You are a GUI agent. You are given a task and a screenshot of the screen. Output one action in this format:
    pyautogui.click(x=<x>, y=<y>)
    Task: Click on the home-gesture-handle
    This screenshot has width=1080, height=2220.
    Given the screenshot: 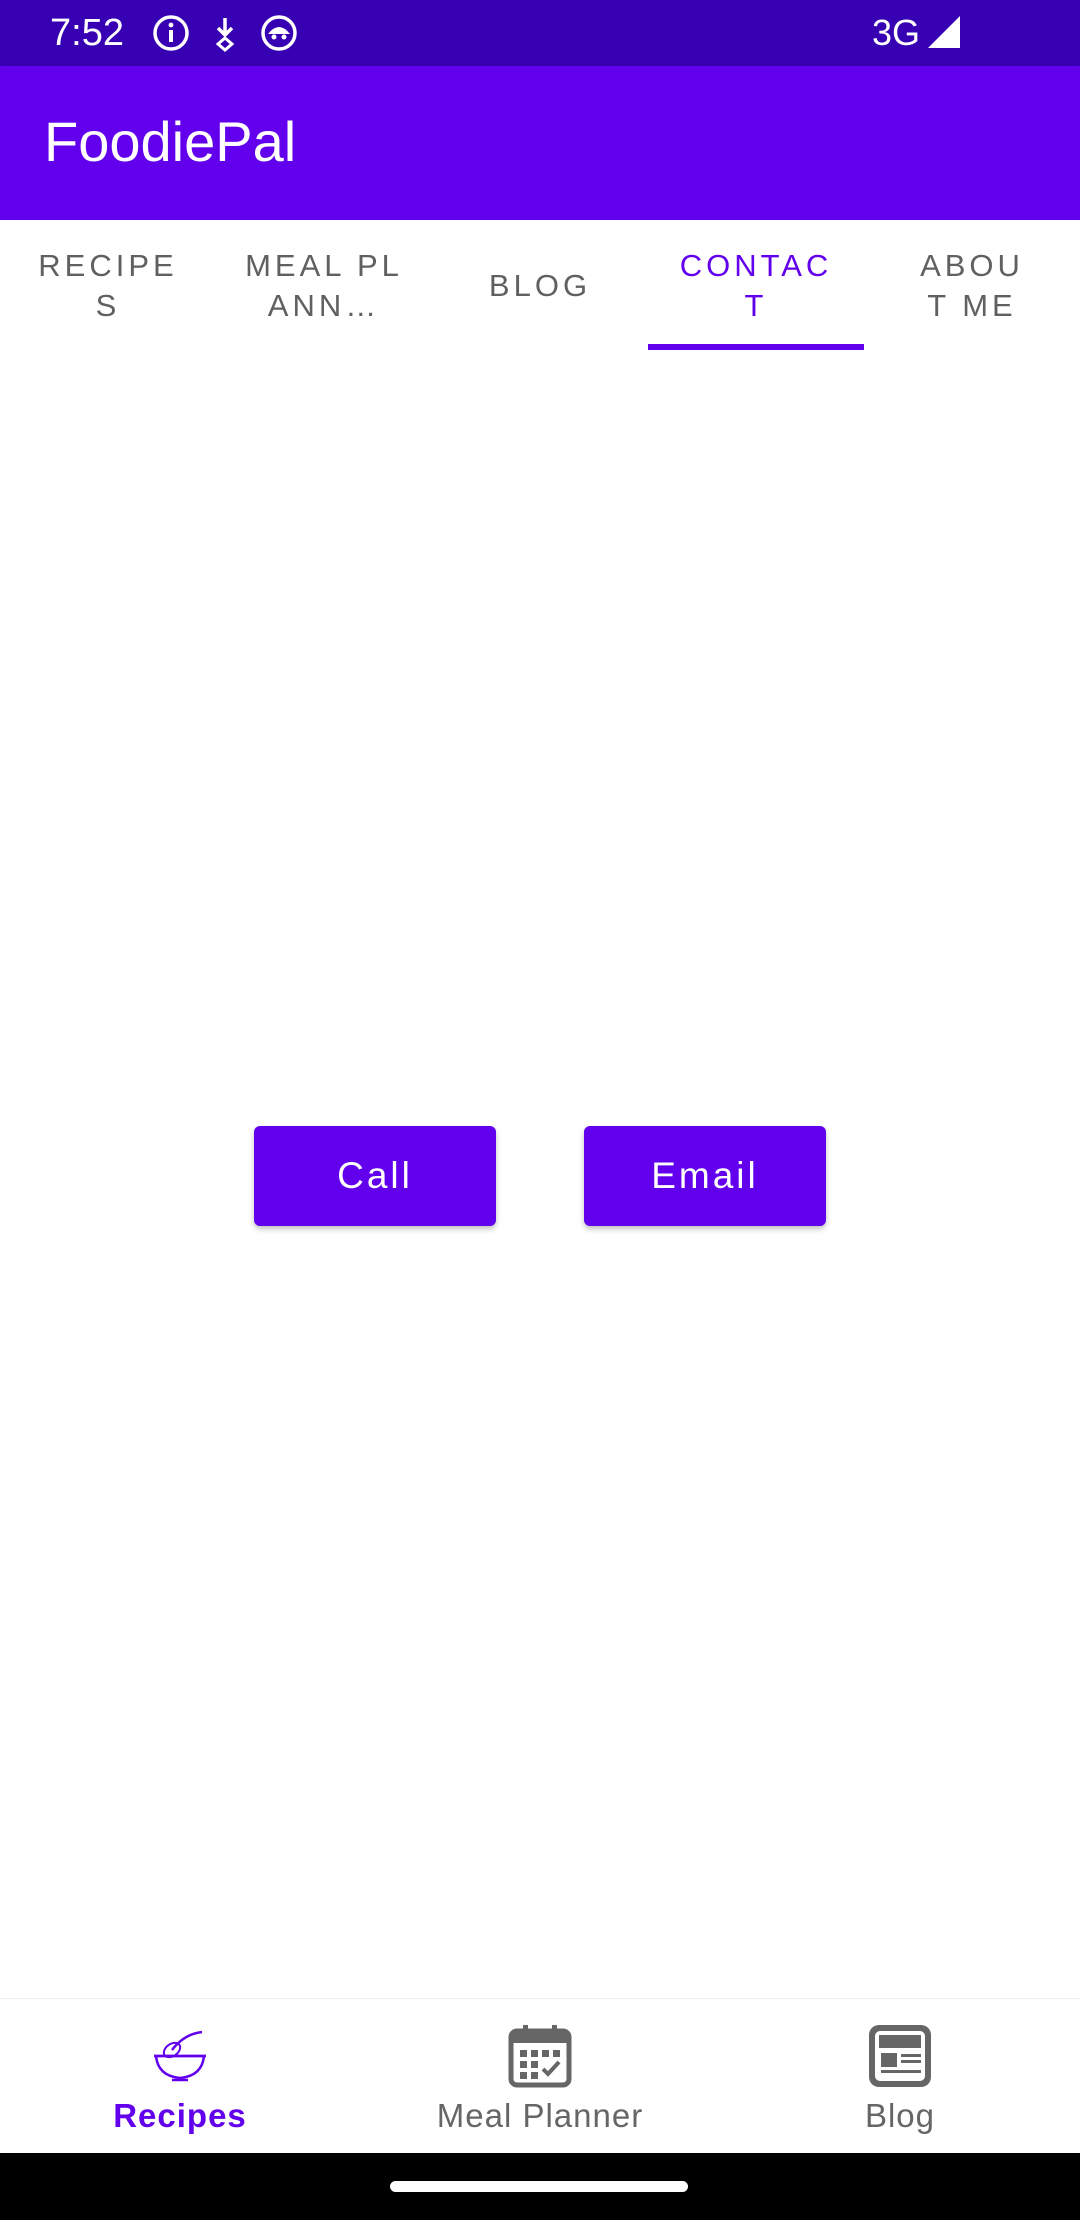 What is the action you would take?
    pyautogui.click(x=539, y=2186)
    